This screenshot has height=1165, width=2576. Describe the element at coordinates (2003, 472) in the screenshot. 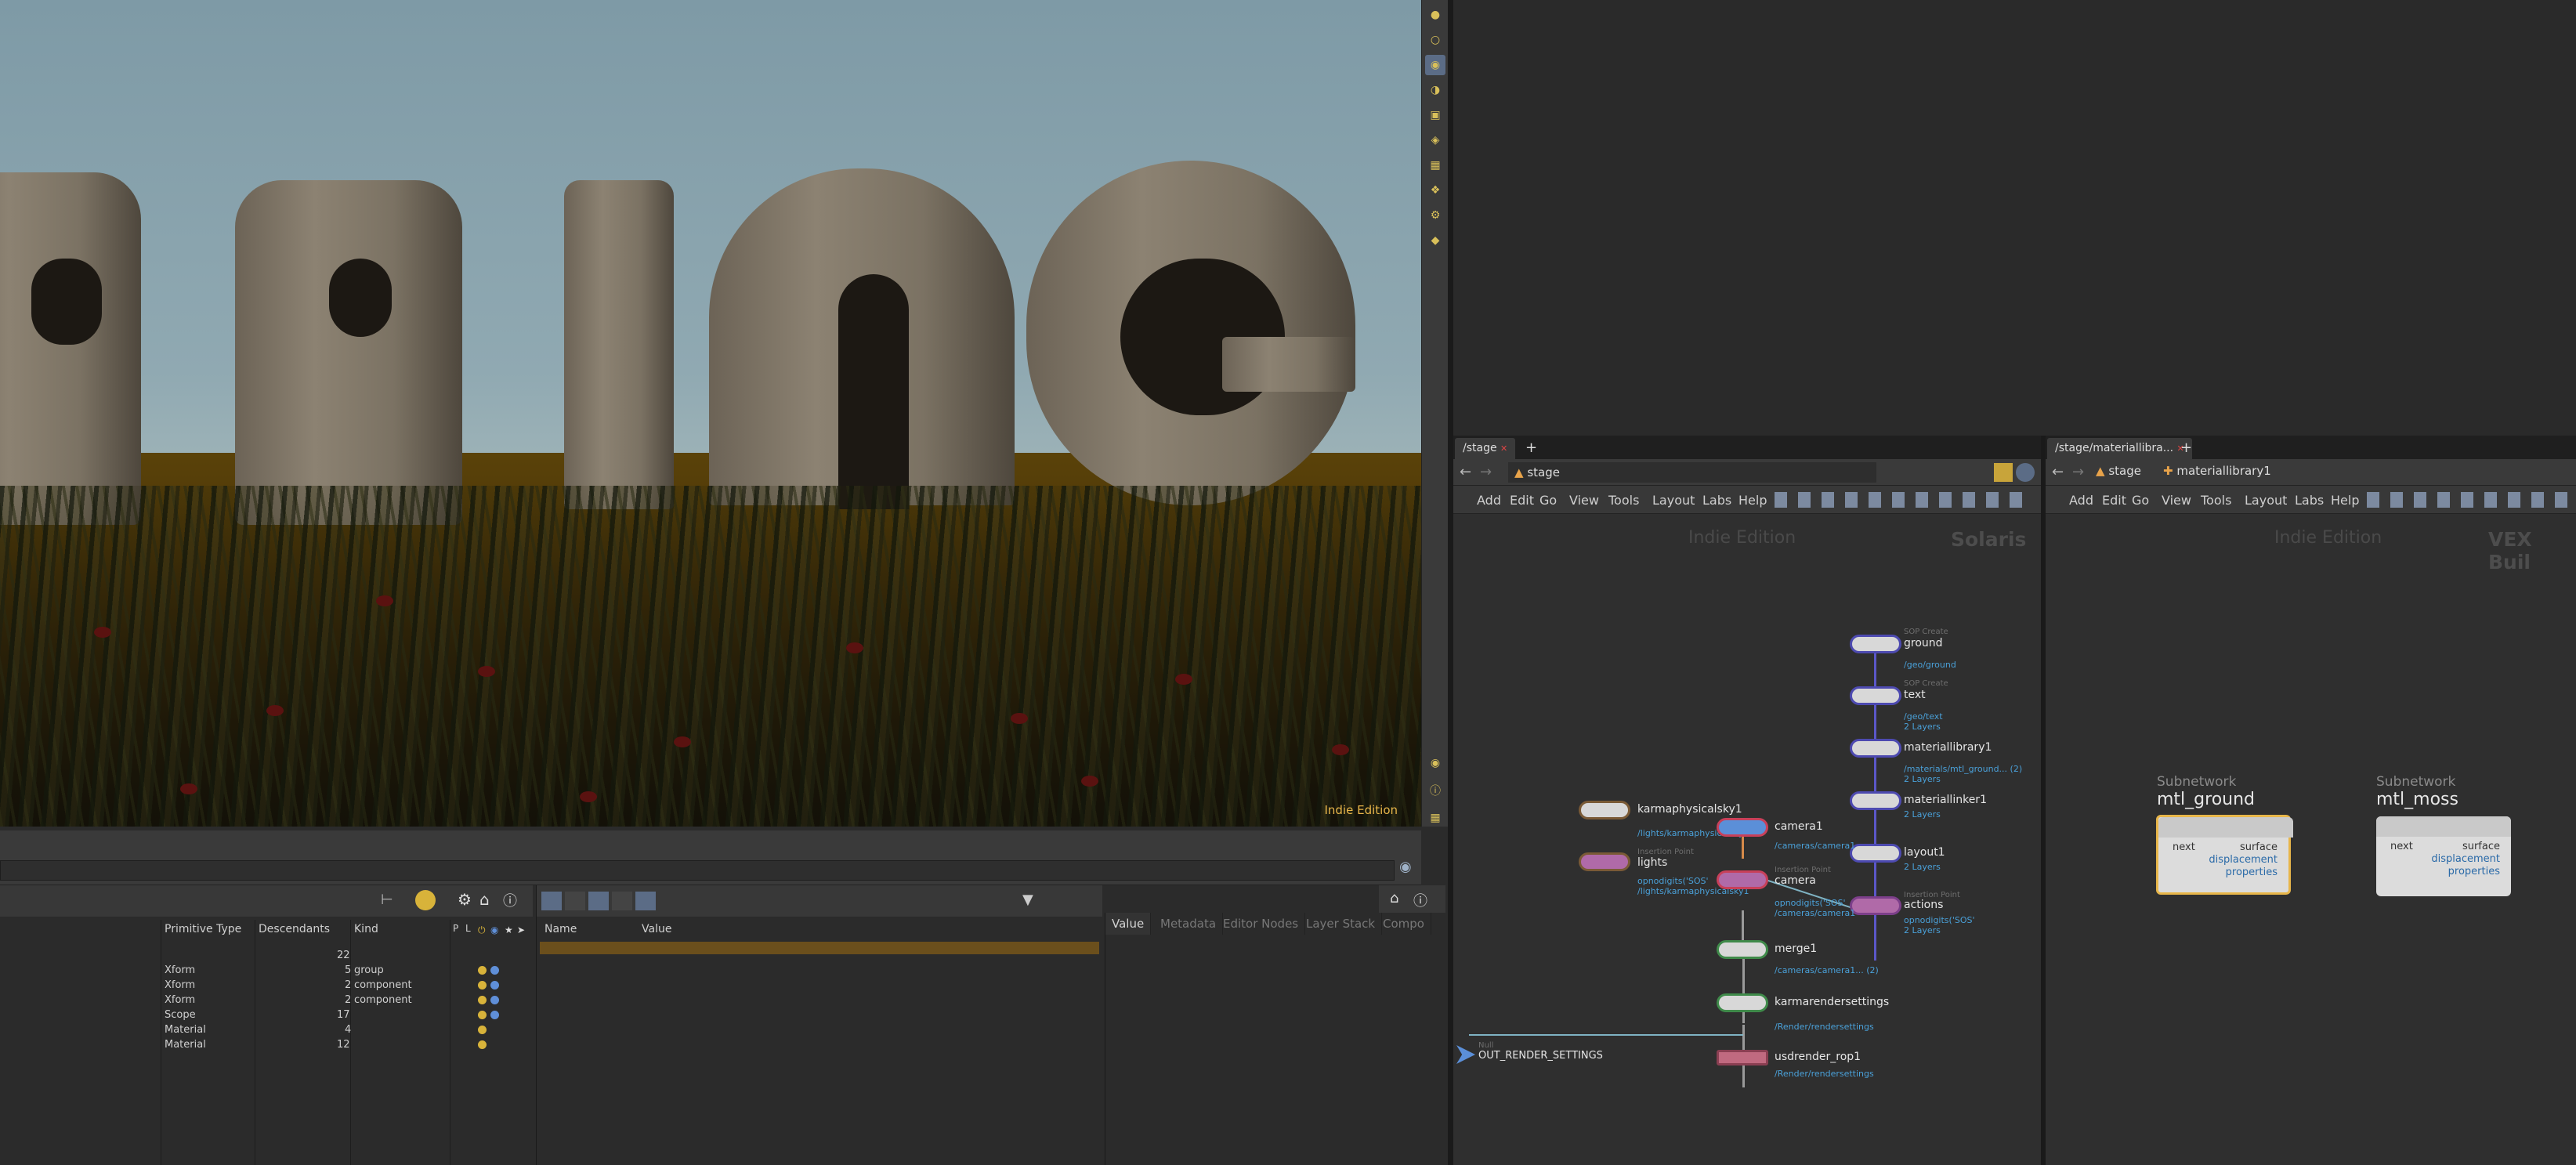

I see `pin-icon` at that location.